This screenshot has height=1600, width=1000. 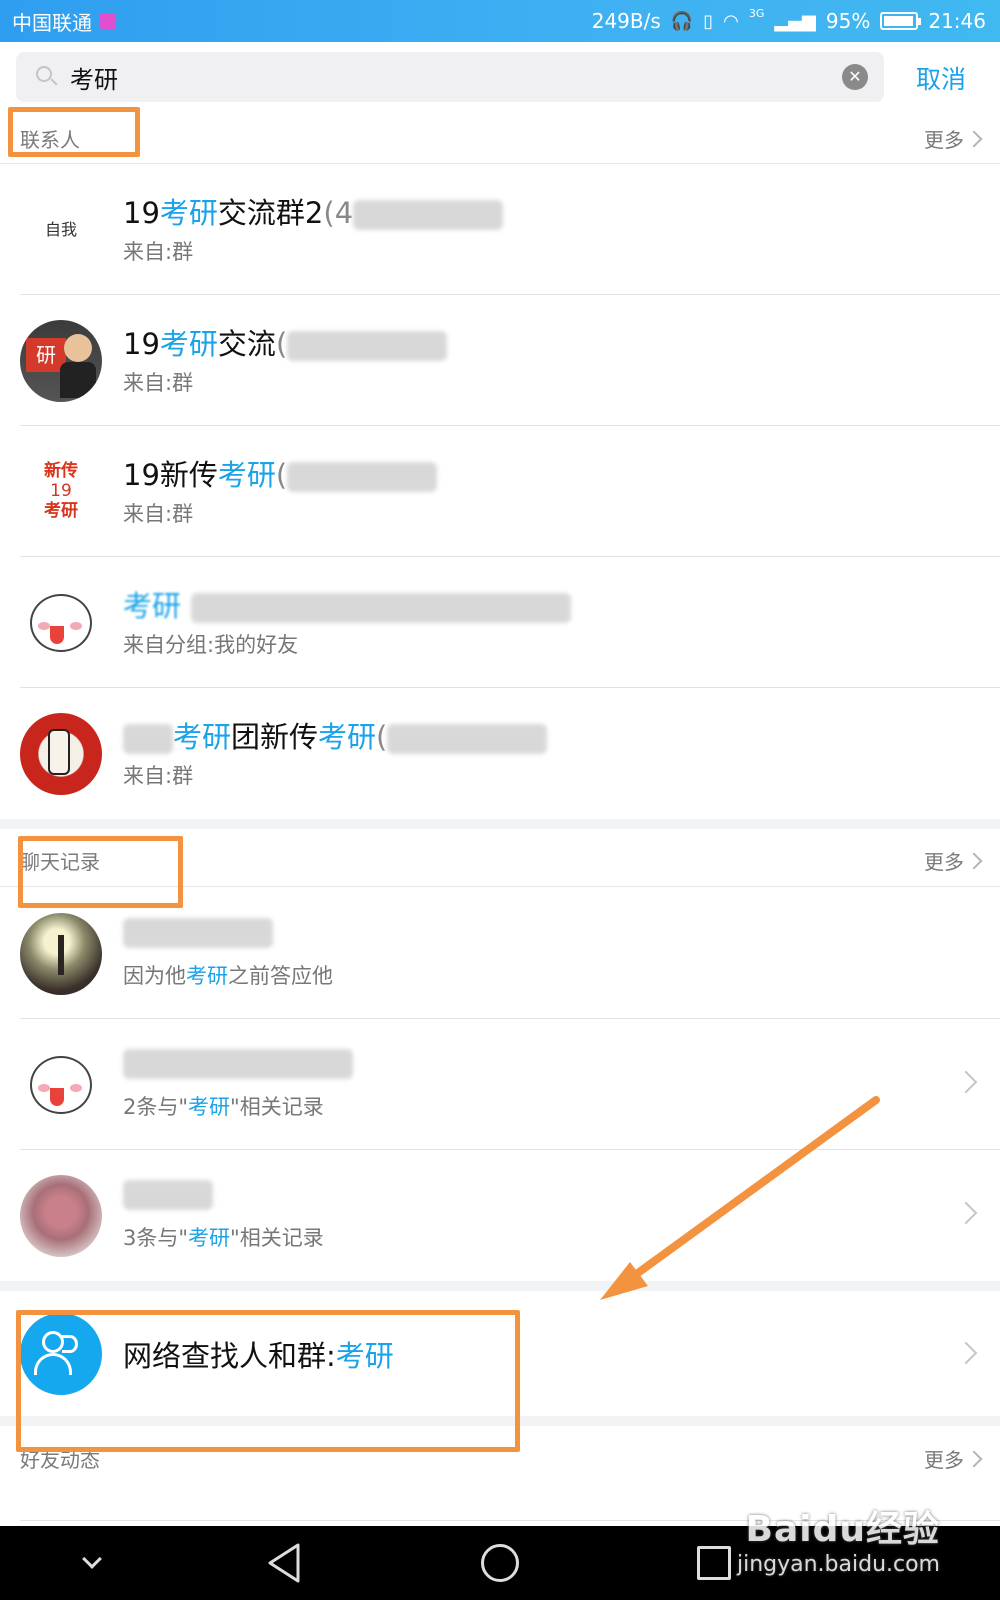 I want to click on group-avatar: 新传 19 考研, so click(x=61, y=492).